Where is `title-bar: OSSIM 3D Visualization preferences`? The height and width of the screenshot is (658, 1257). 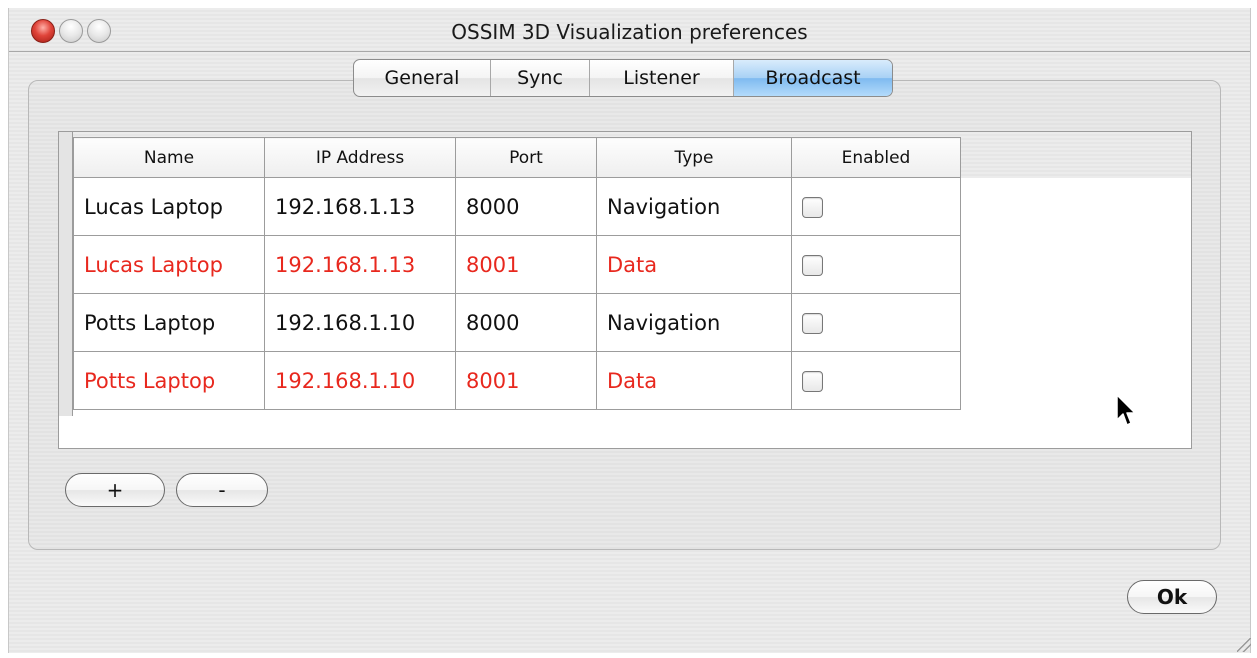
title-bar: OSSIM 3D Visualization preferences is located at coordinates (629, 30).